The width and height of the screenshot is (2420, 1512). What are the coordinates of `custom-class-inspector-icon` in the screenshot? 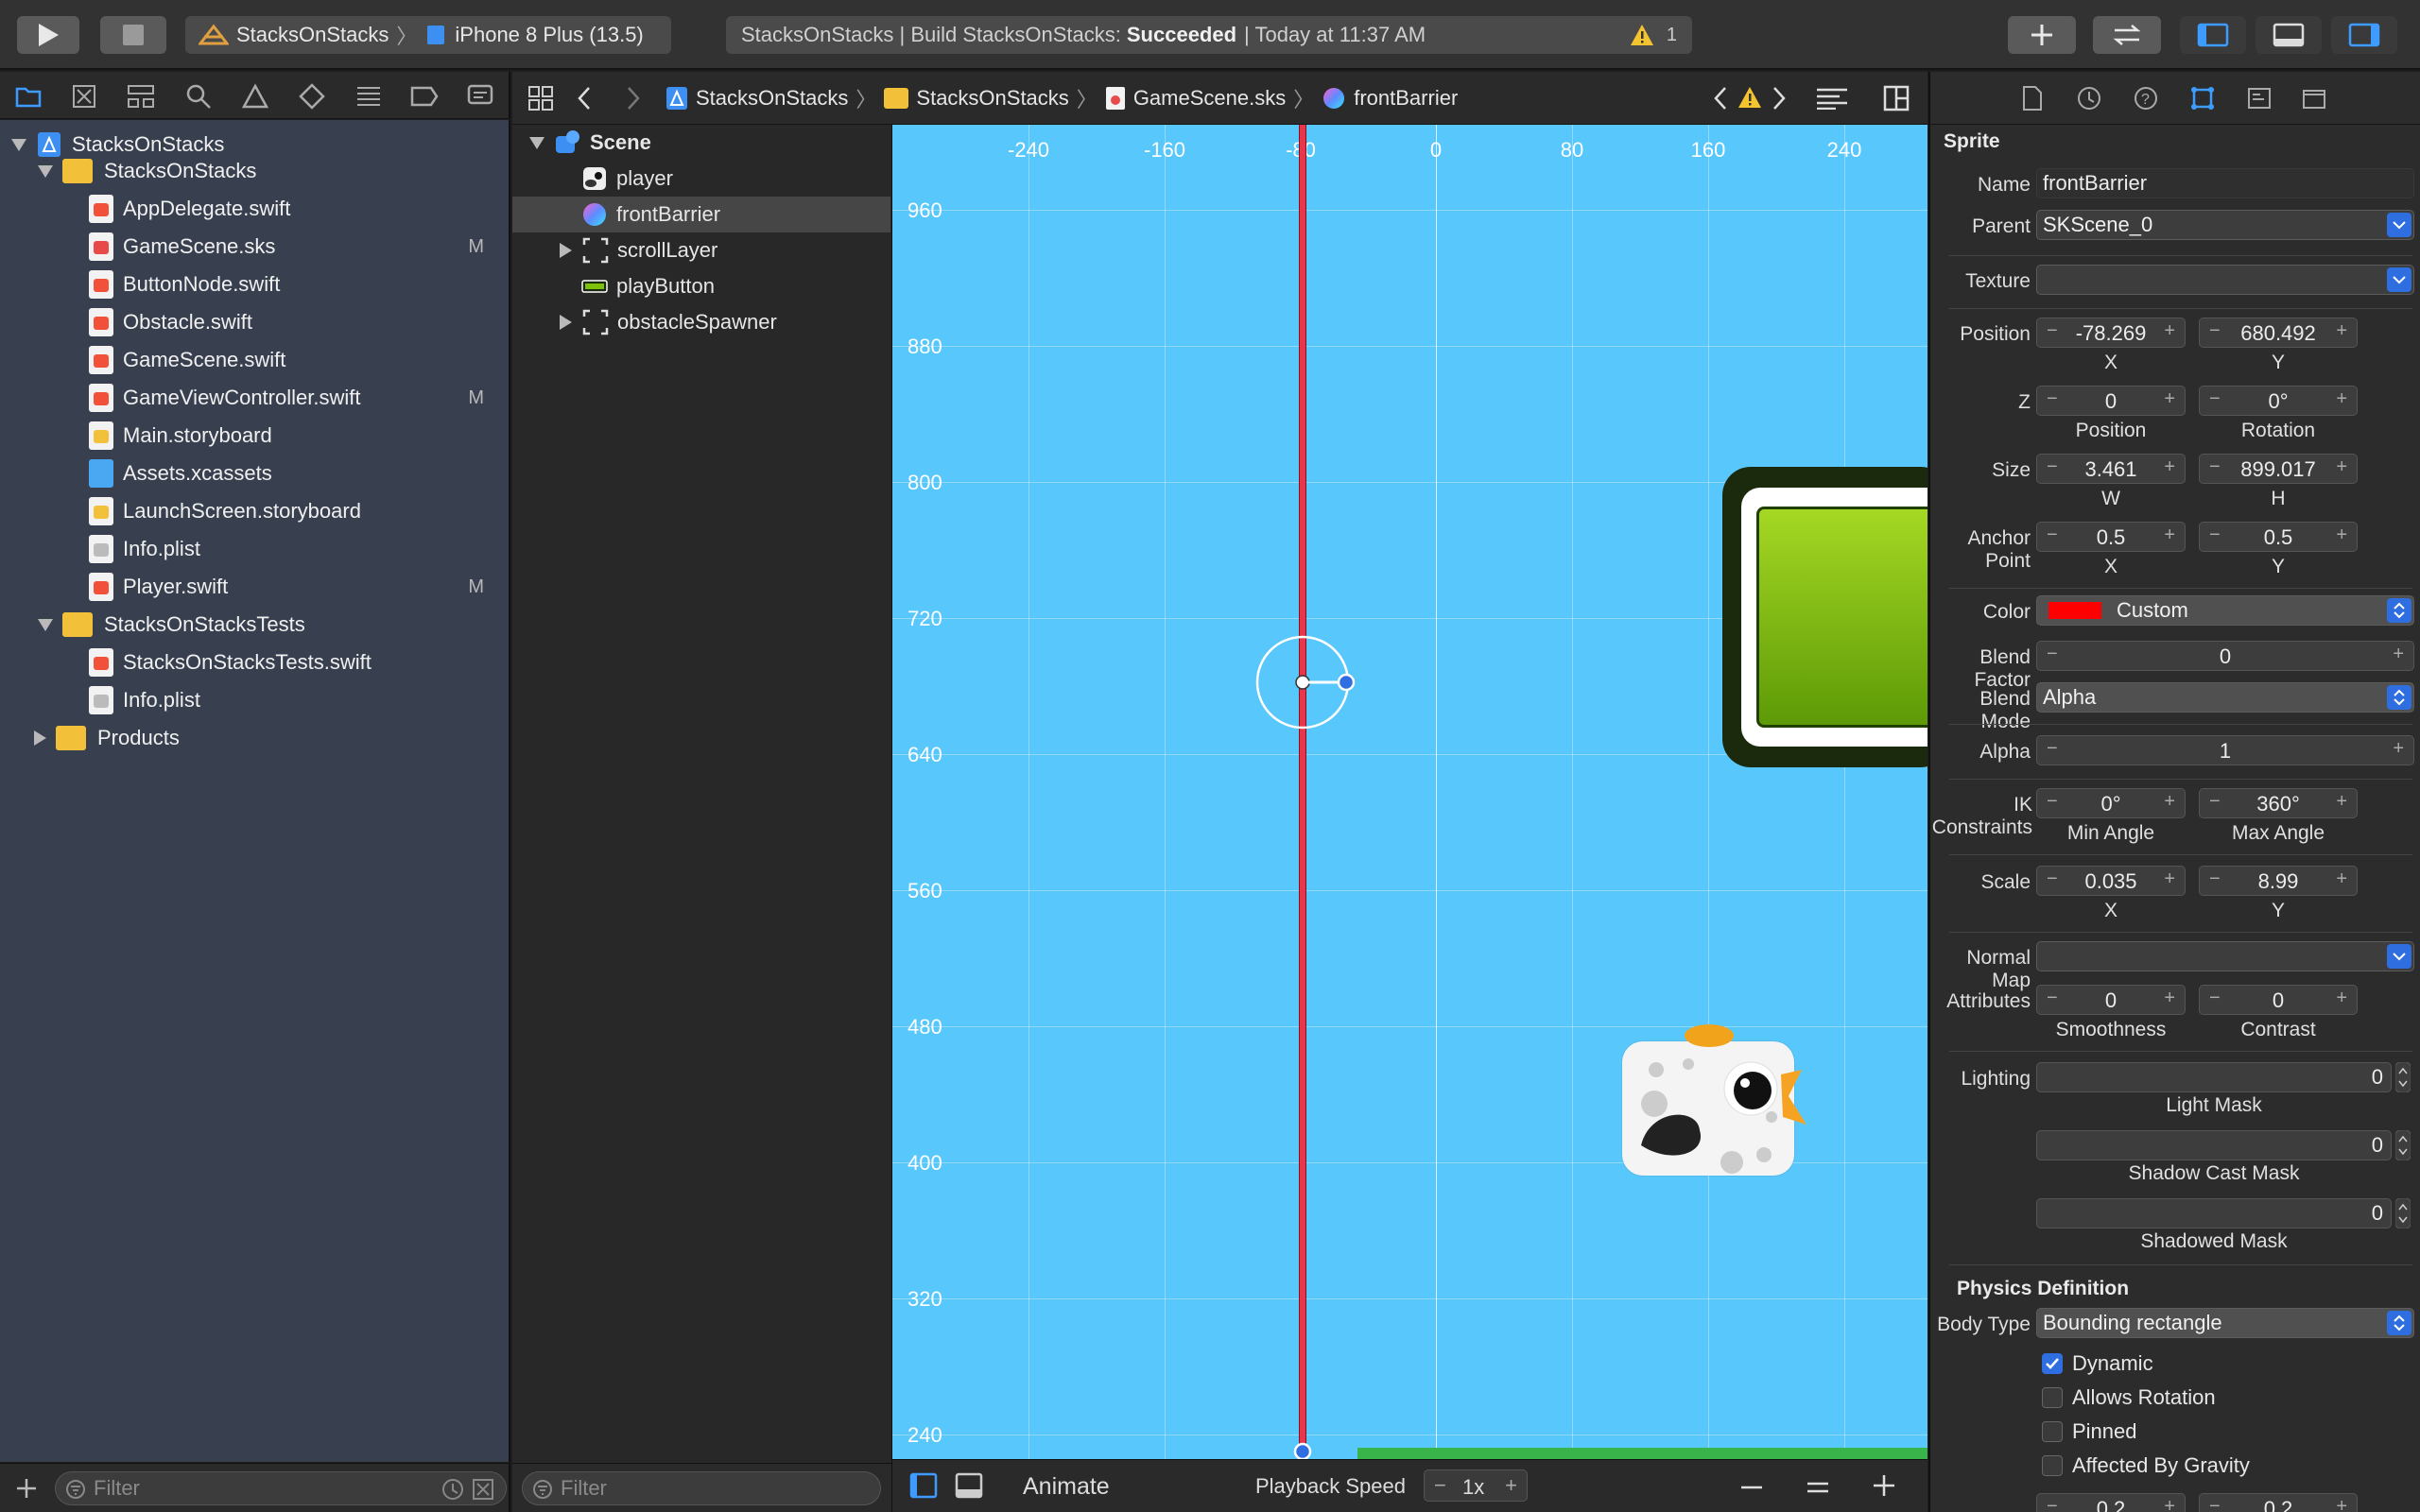 It's located at (2259, 98).